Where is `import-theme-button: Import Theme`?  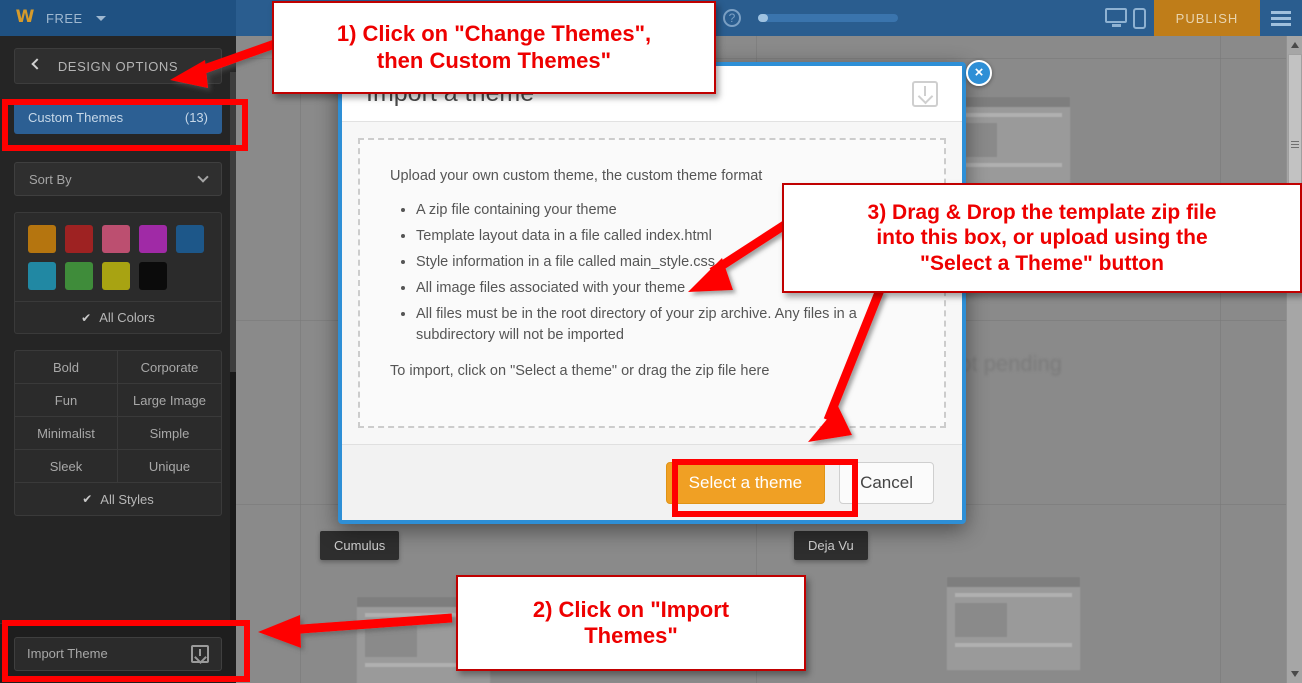
import-theme-button: Import Theme is located at coordinates (118, 653).